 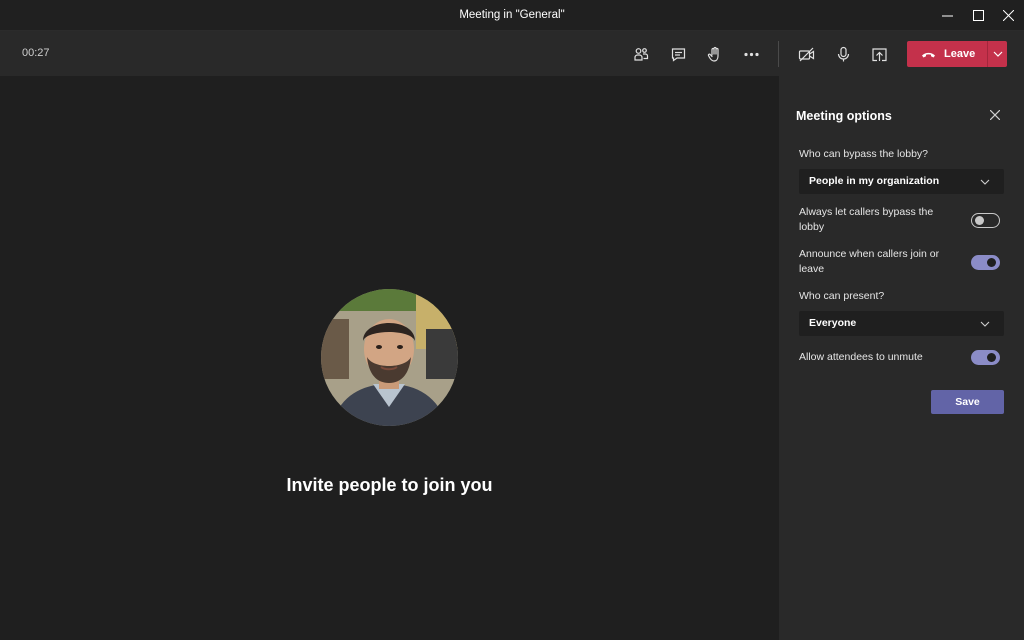 I want to click on chat-button, so click(x=678, y=54).